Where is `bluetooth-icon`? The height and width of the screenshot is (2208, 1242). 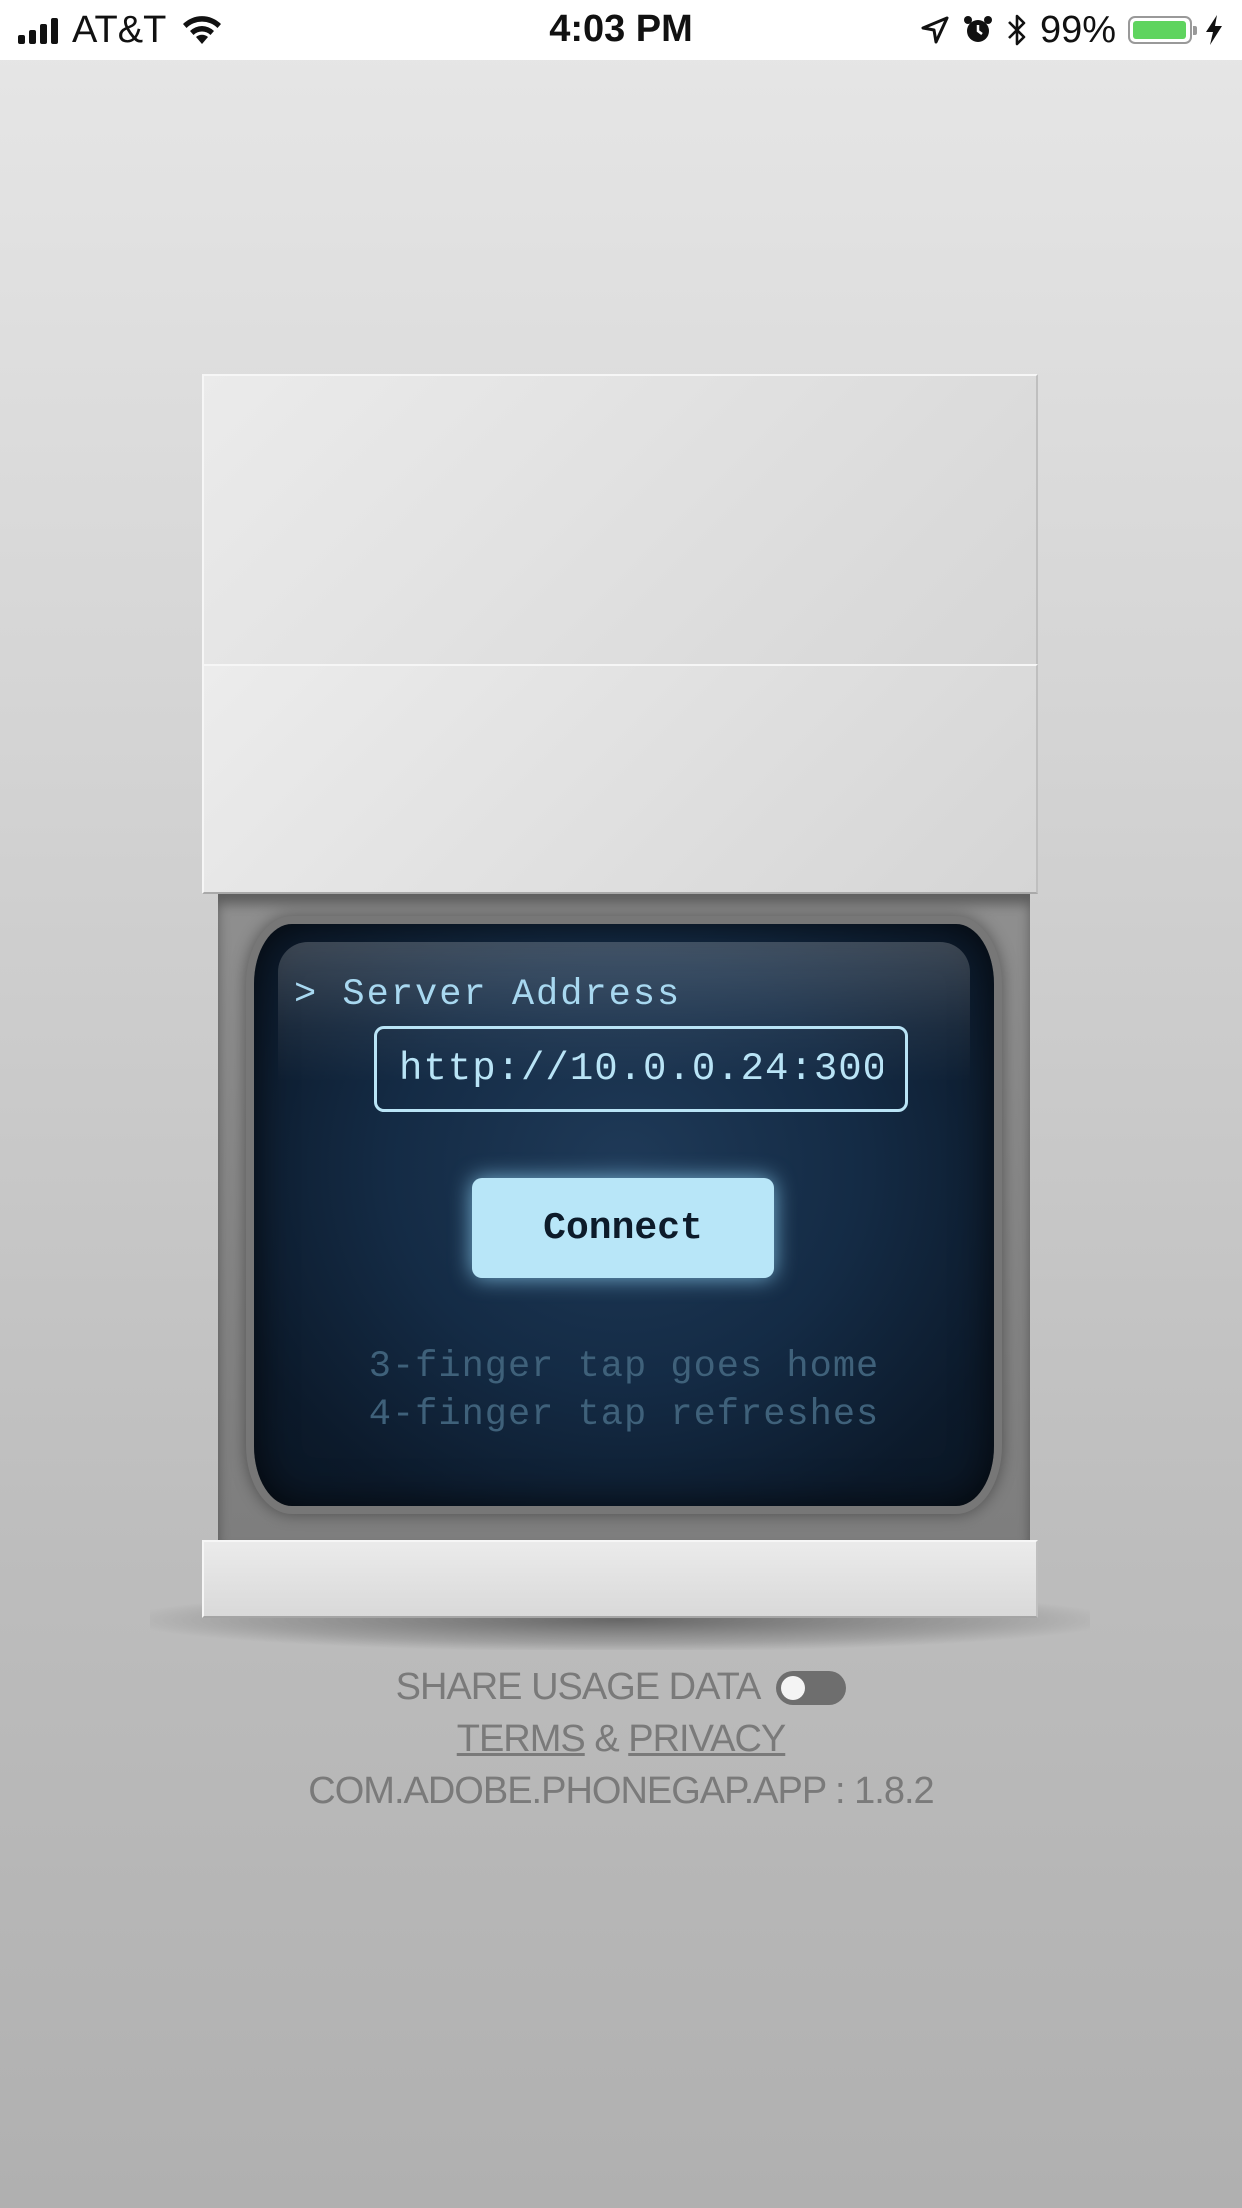 bluetooth-icon is located at coordinates (1017, 30).